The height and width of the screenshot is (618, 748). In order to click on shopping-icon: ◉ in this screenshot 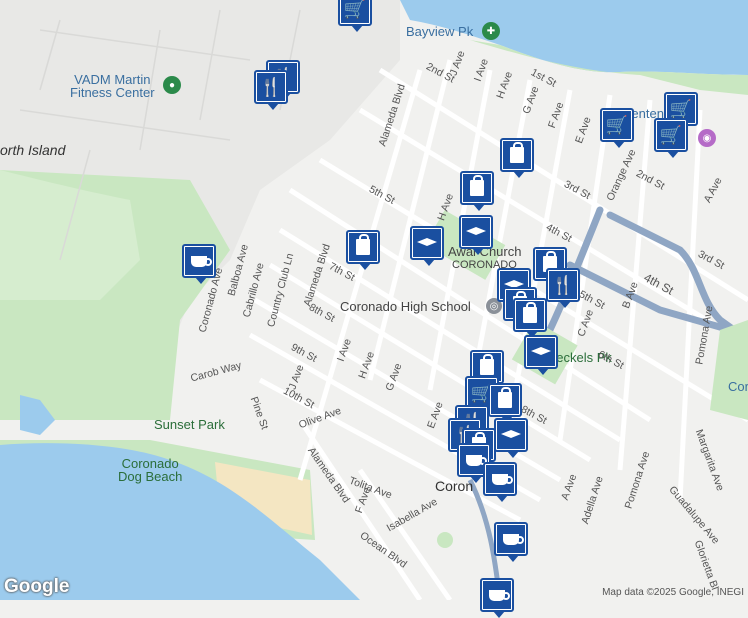, I will do `click(707, 138)`.